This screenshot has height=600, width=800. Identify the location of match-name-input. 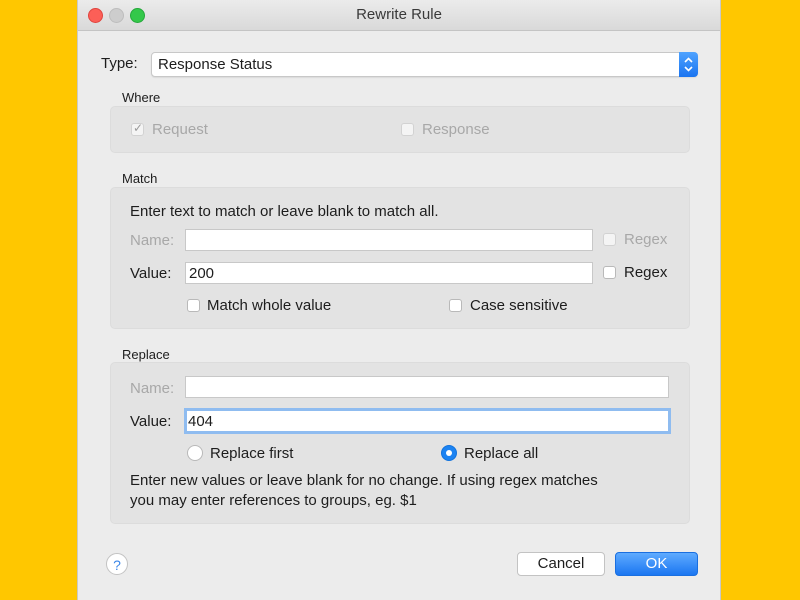
(389, 240).